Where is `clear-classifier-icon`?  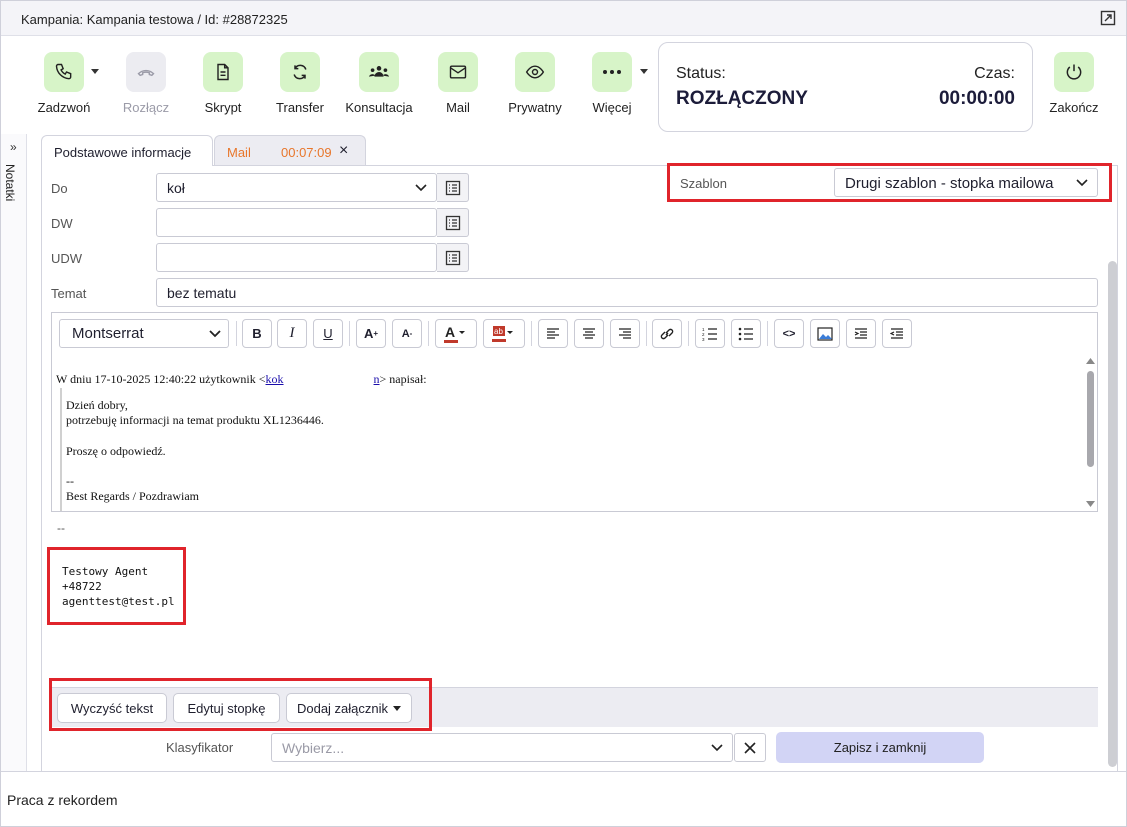 clear-classifier-icon is located at coordinates (750, 747).